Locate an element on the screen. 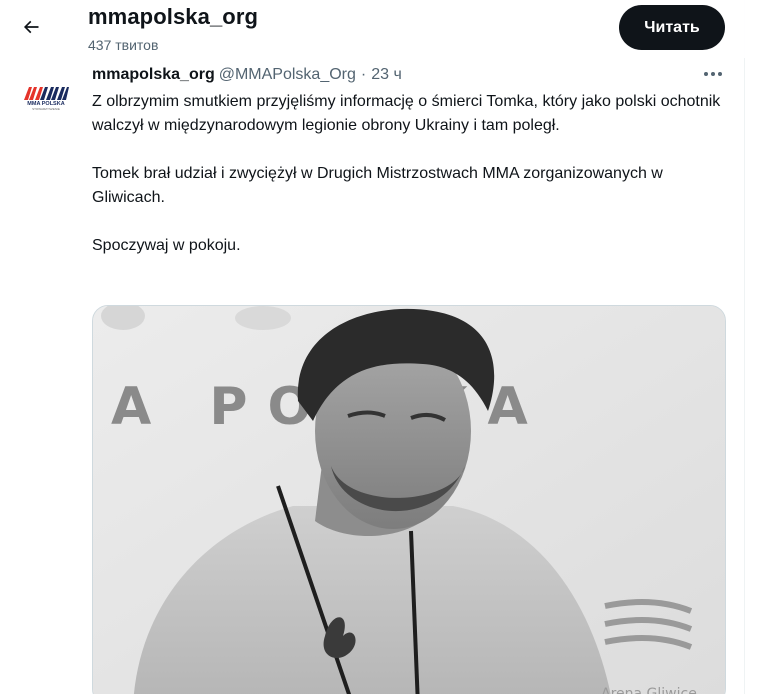 Image resolution: width=777 pixels, height=694 pixels. arena-text: Arena Gliwice is located at coordinates (649, 690).